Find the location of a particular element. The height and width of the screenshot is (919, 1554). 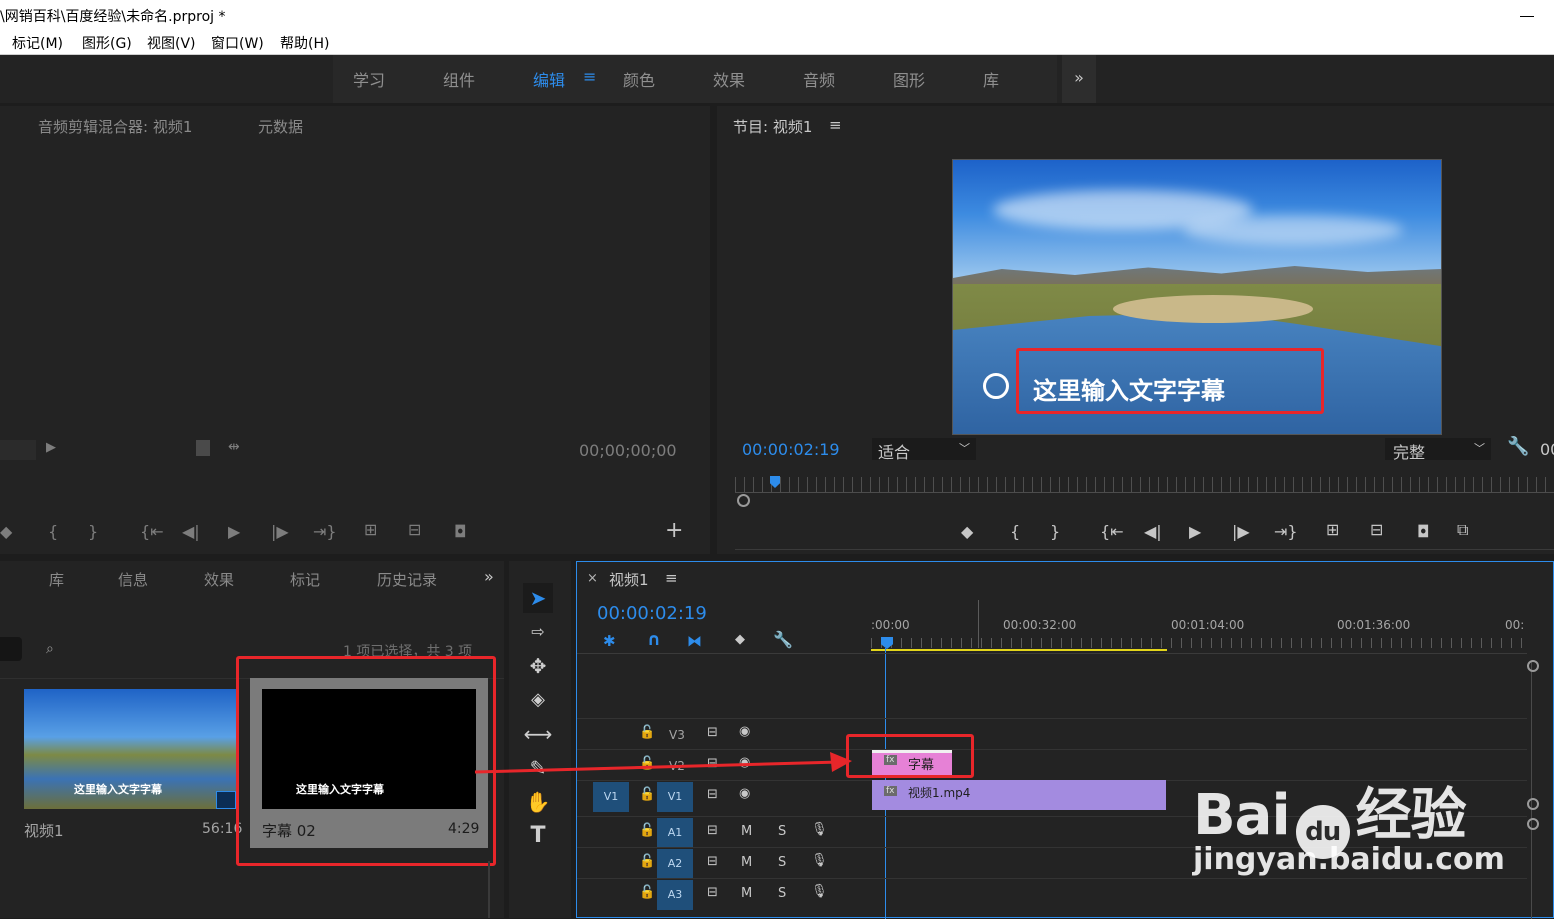

compare-view-icon: ⧉ is located at coordinates (1462, 530).